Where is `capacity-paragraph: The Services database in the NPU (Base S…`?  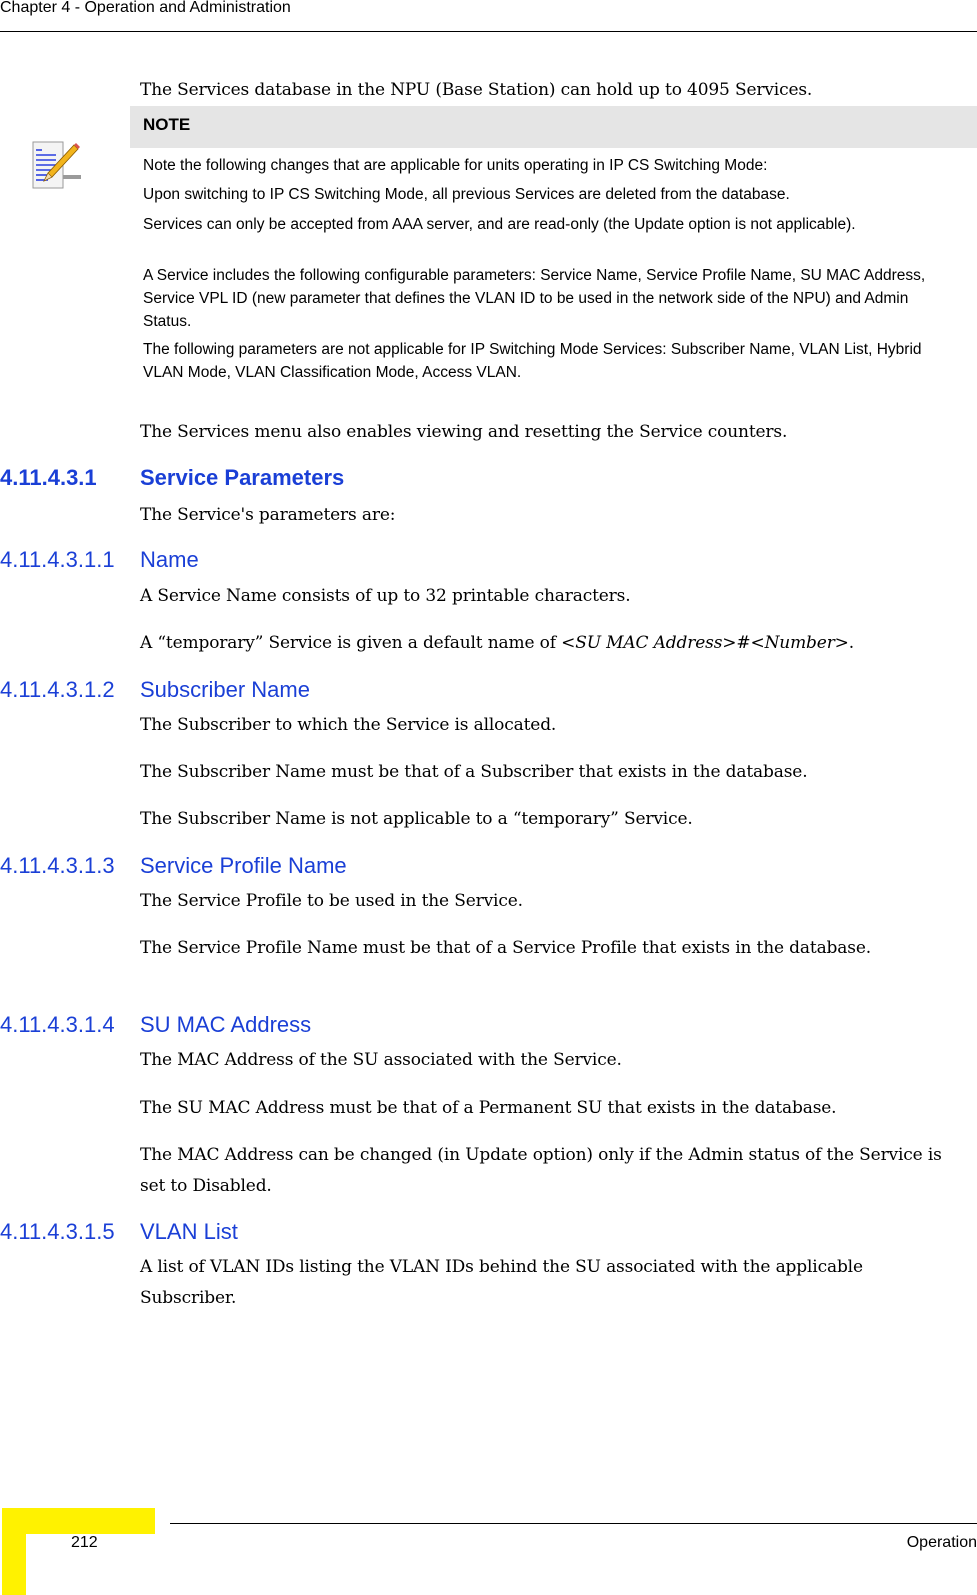
capacity-paragraph: The Services database in the NPU (Base S… is located at coordinates (476, 90).